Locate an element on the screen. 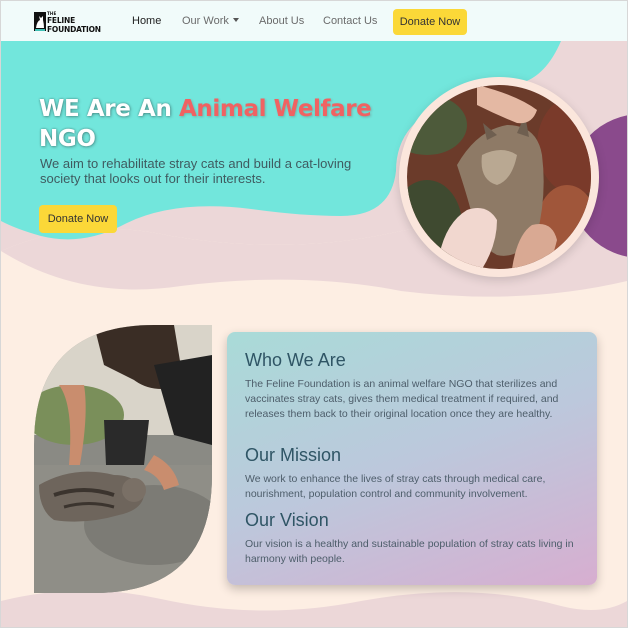  hero-donate-button: Donate Now is located at coordinates (78, 219).